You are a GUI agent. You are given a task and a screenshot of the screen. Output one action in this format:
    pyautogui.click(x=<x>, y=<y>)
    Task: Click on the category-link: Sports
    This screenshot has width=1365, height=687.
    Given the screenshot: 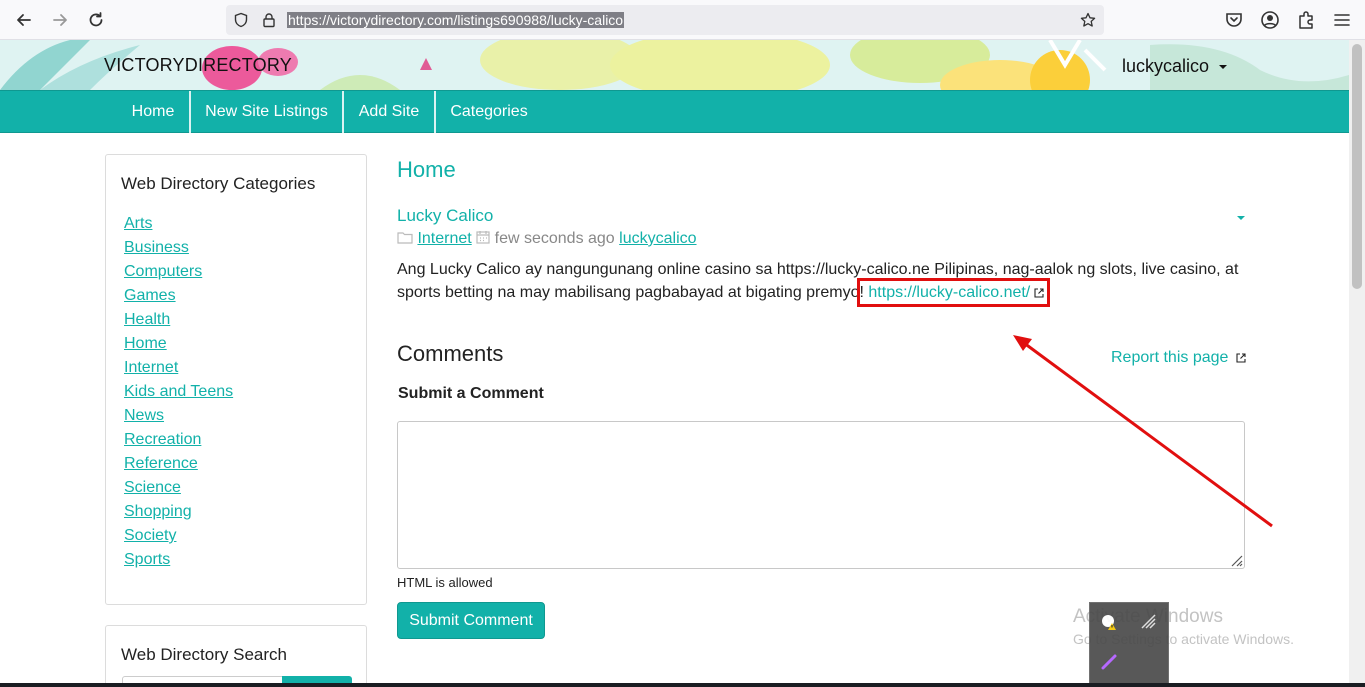 What is the action you would take?
    pyautogui.click(x=147, y=560)
    